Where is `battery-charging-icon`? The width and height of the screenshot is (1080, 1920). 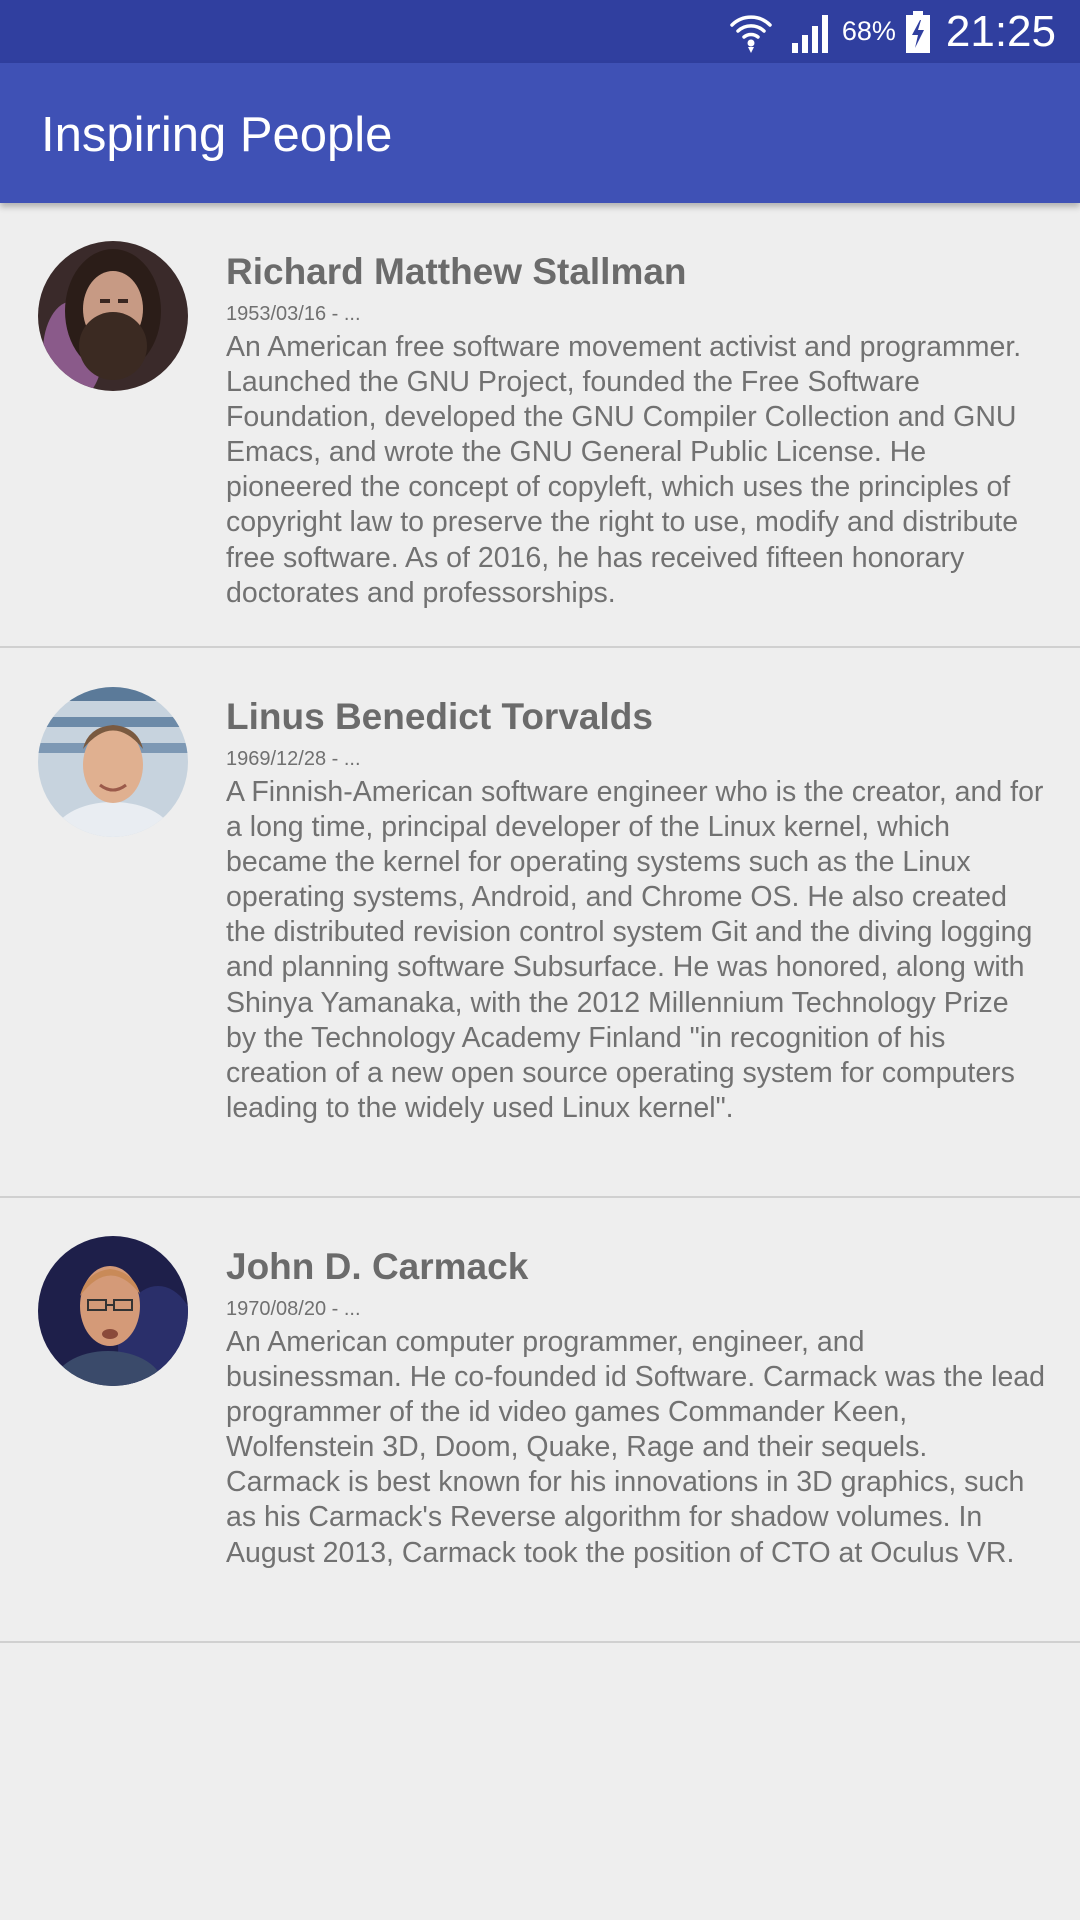 battery-charging-icon is located at coordinates (917, 31).